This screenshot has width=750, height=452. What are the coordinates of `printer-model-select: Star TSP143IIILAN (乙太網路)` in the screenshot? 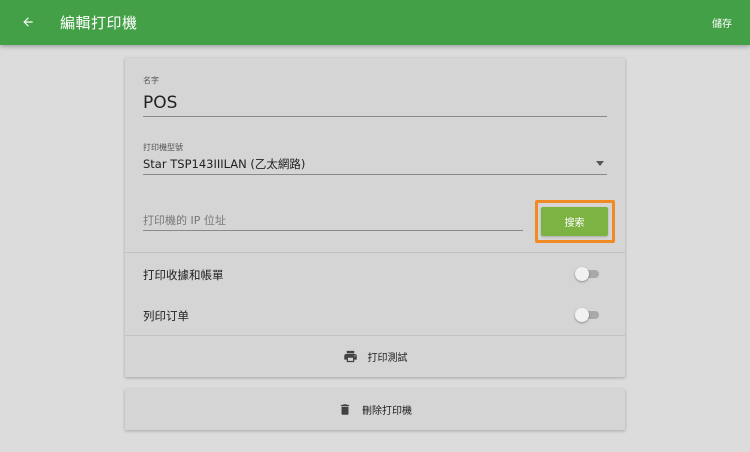 It's located at (224, 164).